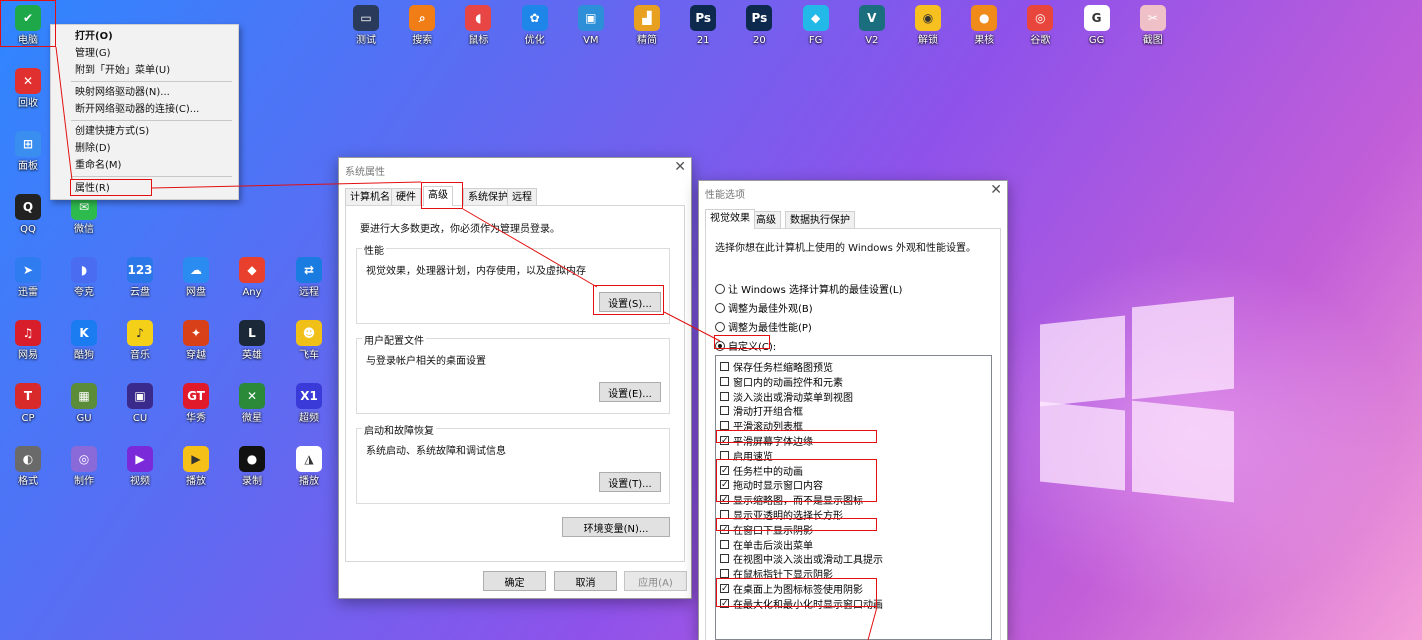 This screenshot has width=1422, height=640. Describe the element at coordinates (93, 148) in the screenshot. I see `menu-item-delete: 删除(D)` at that location.